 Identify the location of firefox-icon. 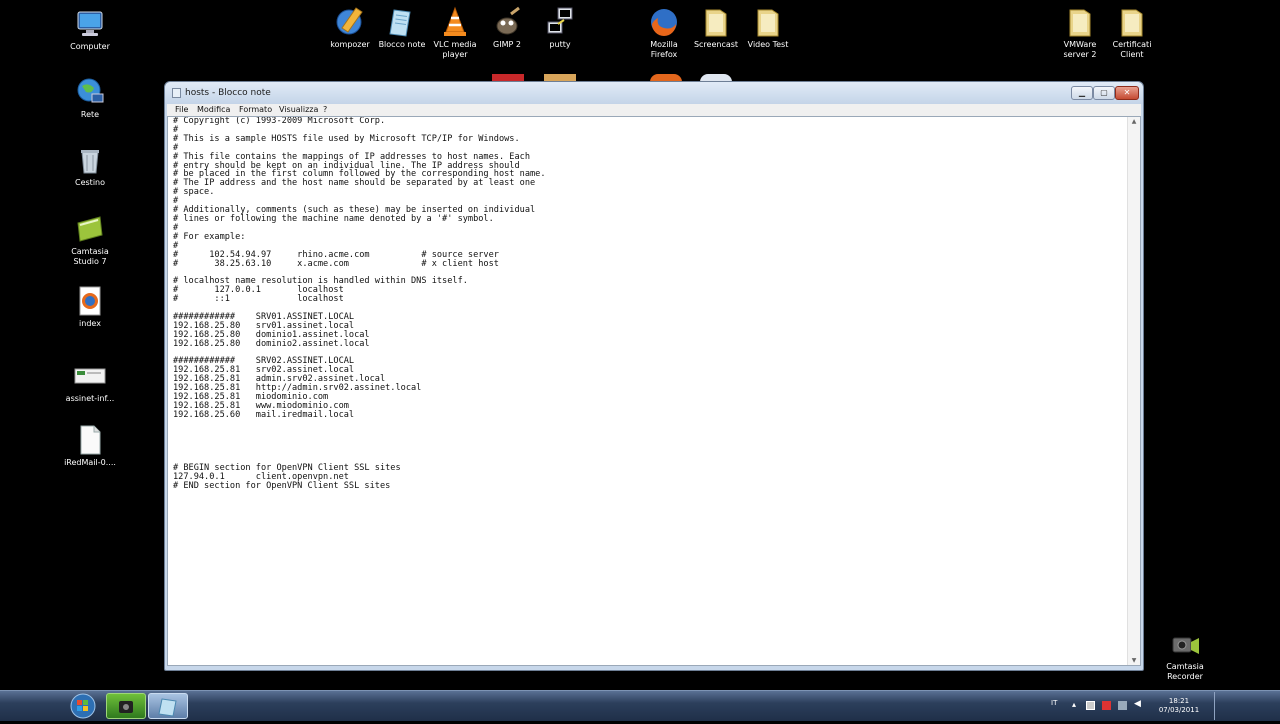
(664, 22).